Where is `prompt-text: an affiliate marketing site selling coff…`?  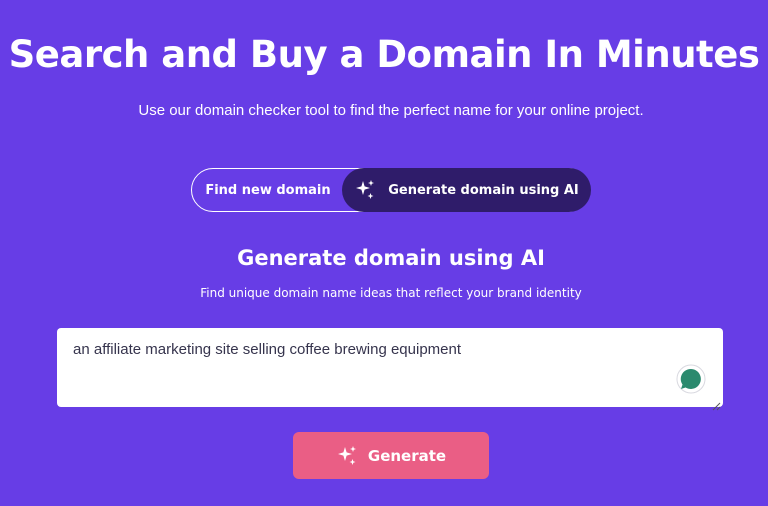
prompt-text: an affiliate marketing site selling coff… is located at coordinates (267, 349).